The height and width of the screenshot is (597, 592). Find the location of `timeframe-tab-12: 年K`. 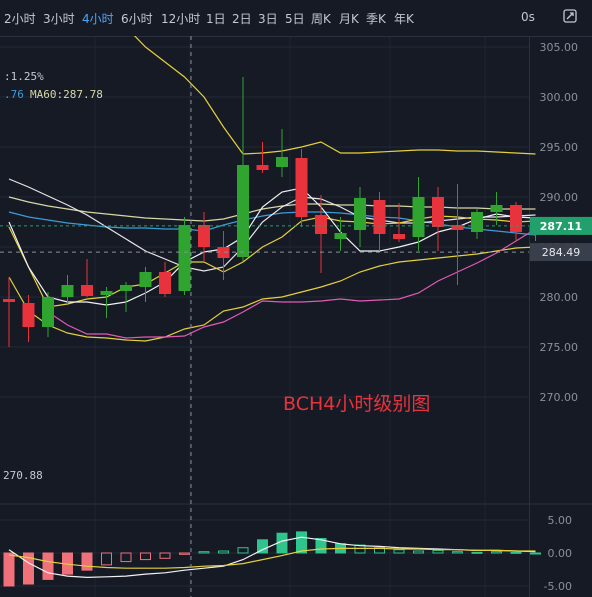

timeframe-tab-12: 年K is located at coordinates (404, 18).